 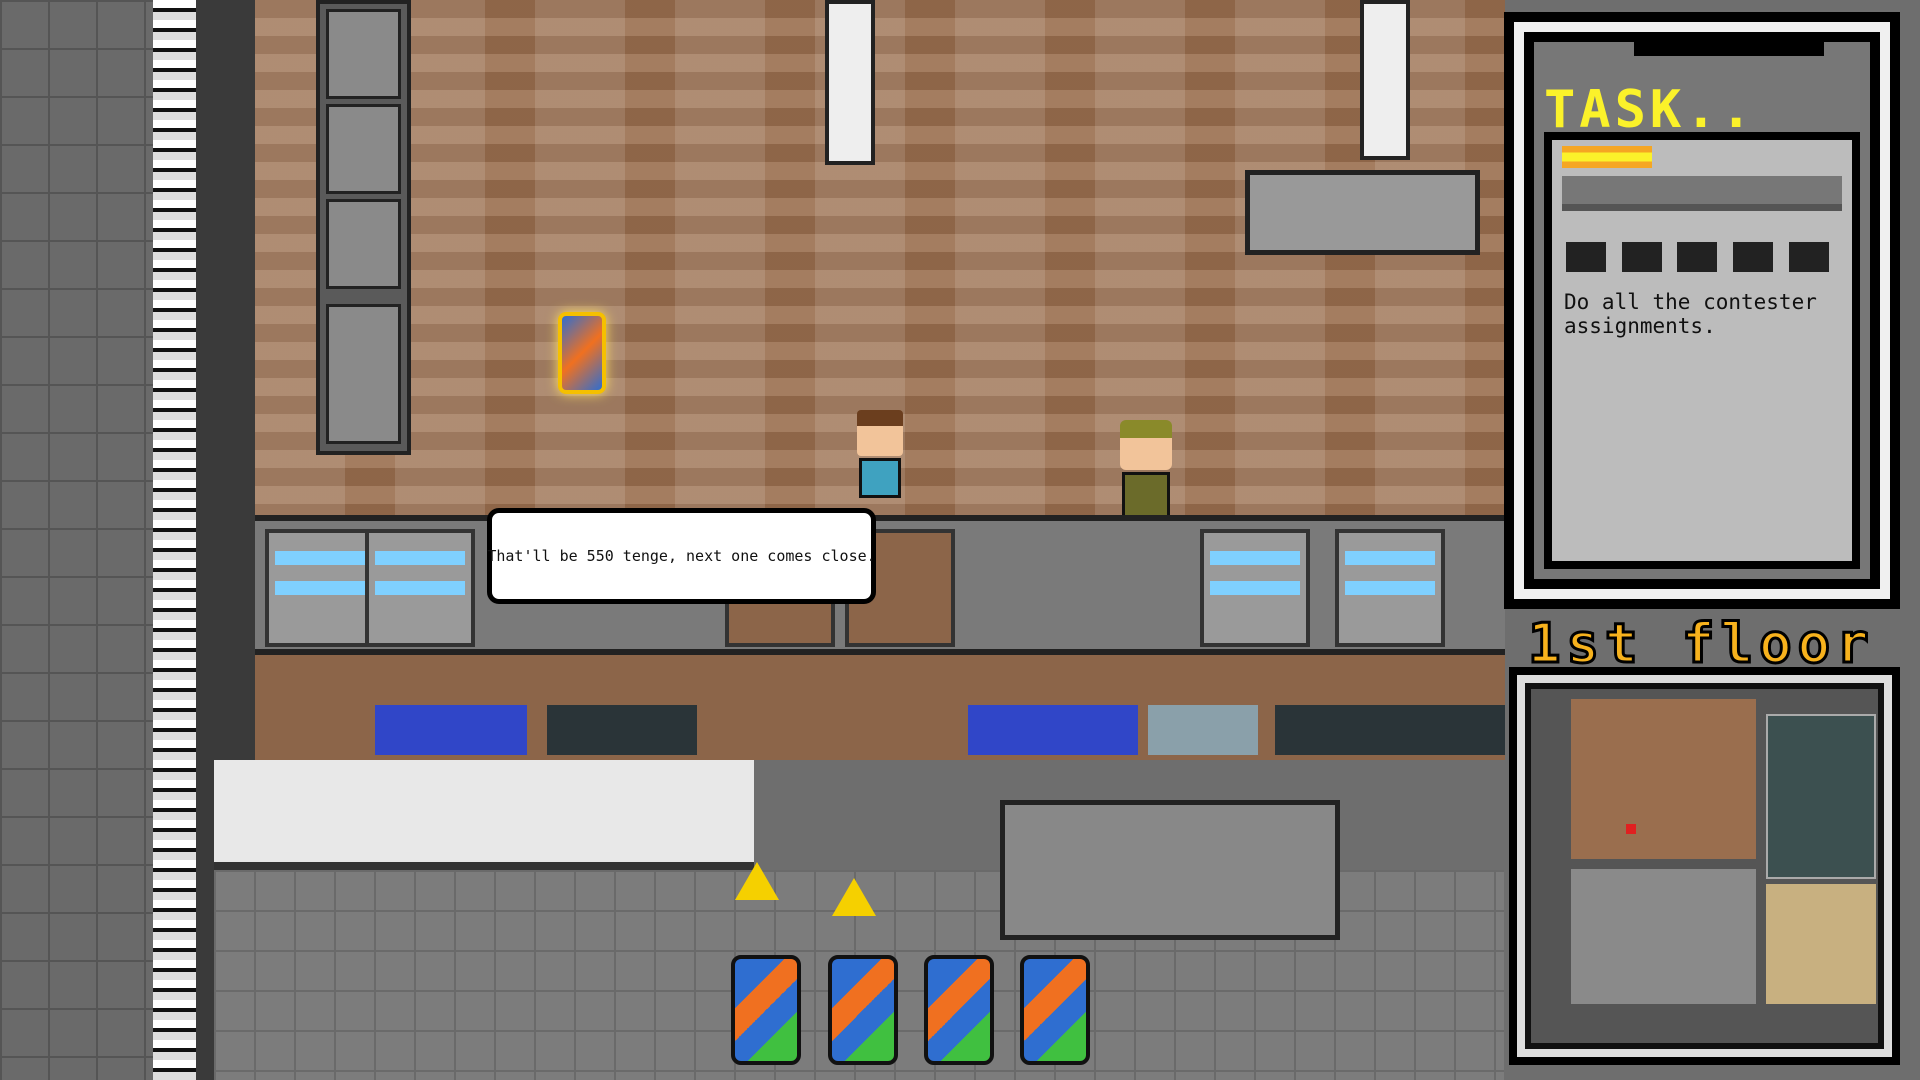 I want to click on minimap-room, so click(x=1821, y=944).